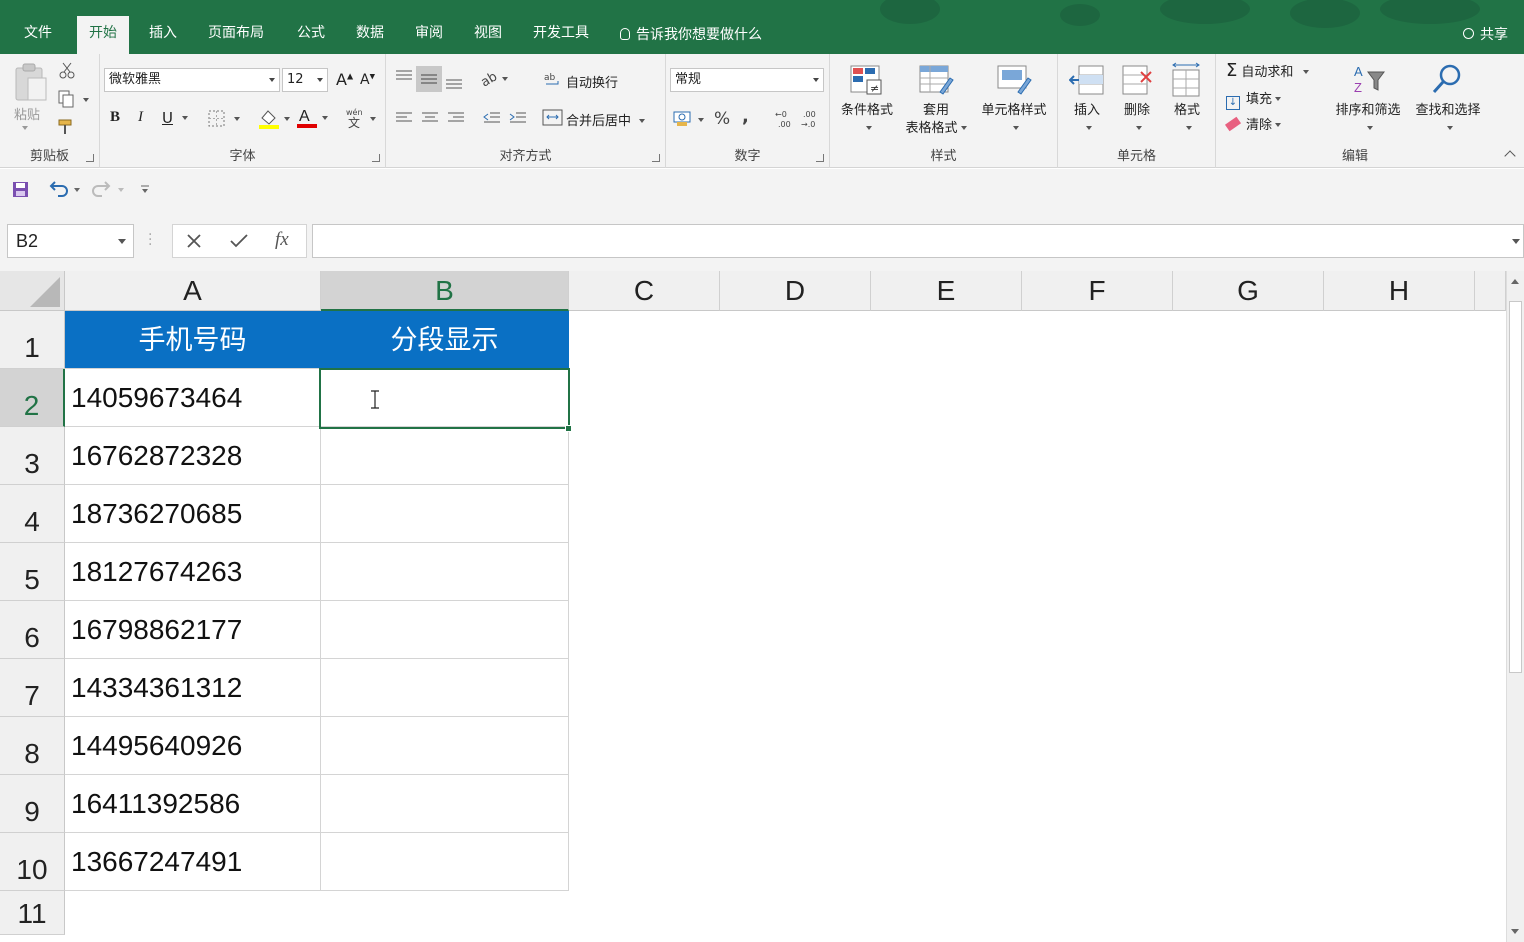 Image resolution: width=1524 pixels, height=942 pixels. Describe the element at coordinates (311, 35) in the screenshot. I see `tab-formulas: 公式` at that location.